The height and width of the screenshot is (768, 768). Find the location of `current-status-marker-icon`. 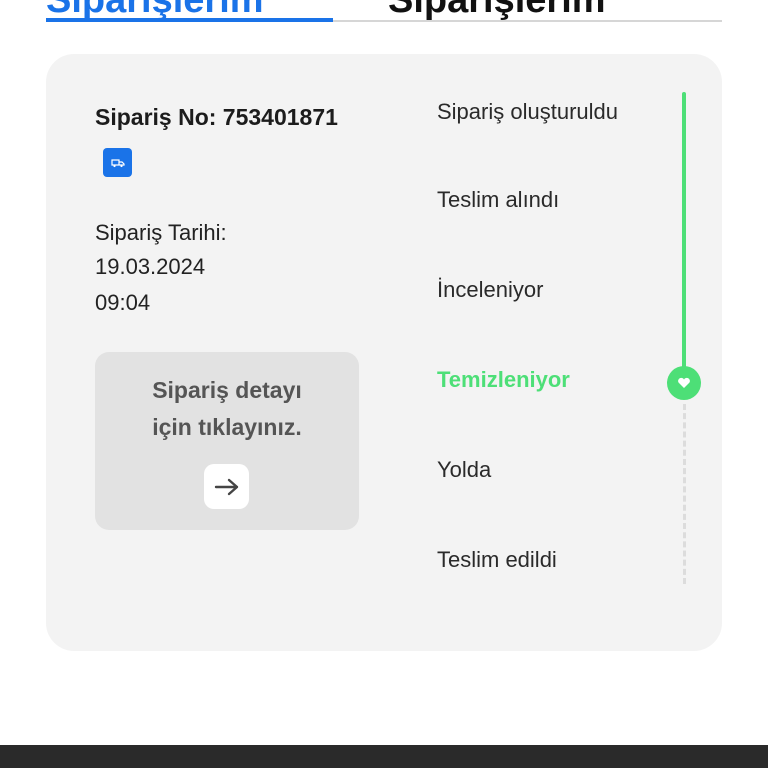

current-status-marker-icon is located at coordinates (684, 383).